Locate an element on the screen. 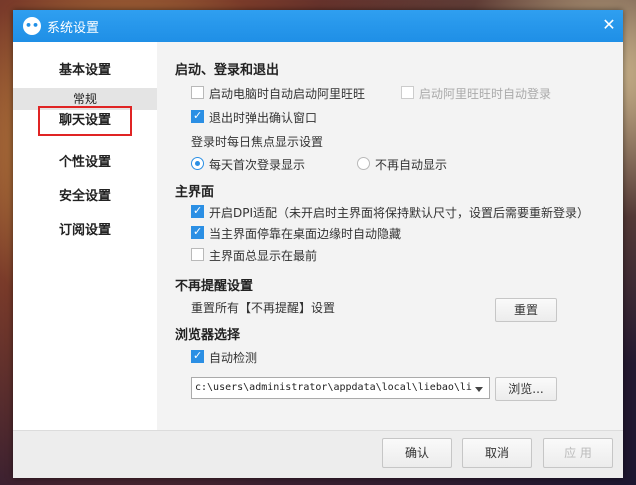  auto-hide-label: 当主界面停靠在桌面边缘时自动隐藏 is located at coordinates (305, 234).